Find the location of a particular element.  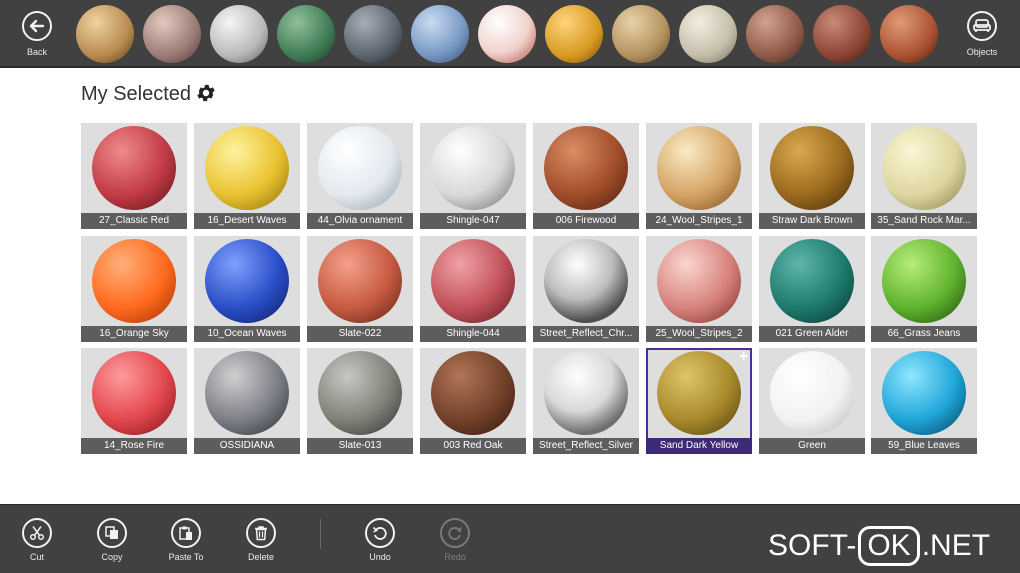

library-material-parquet-light is located at coordinates (105, 34).